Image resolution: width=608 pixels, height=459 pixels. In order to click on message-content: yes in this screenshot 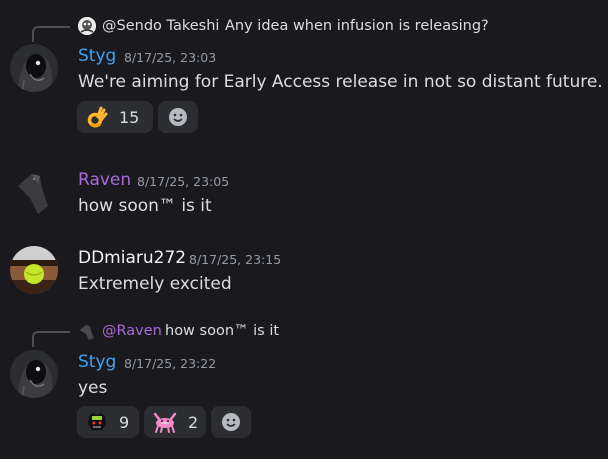, I will do `click(93, 388)`.